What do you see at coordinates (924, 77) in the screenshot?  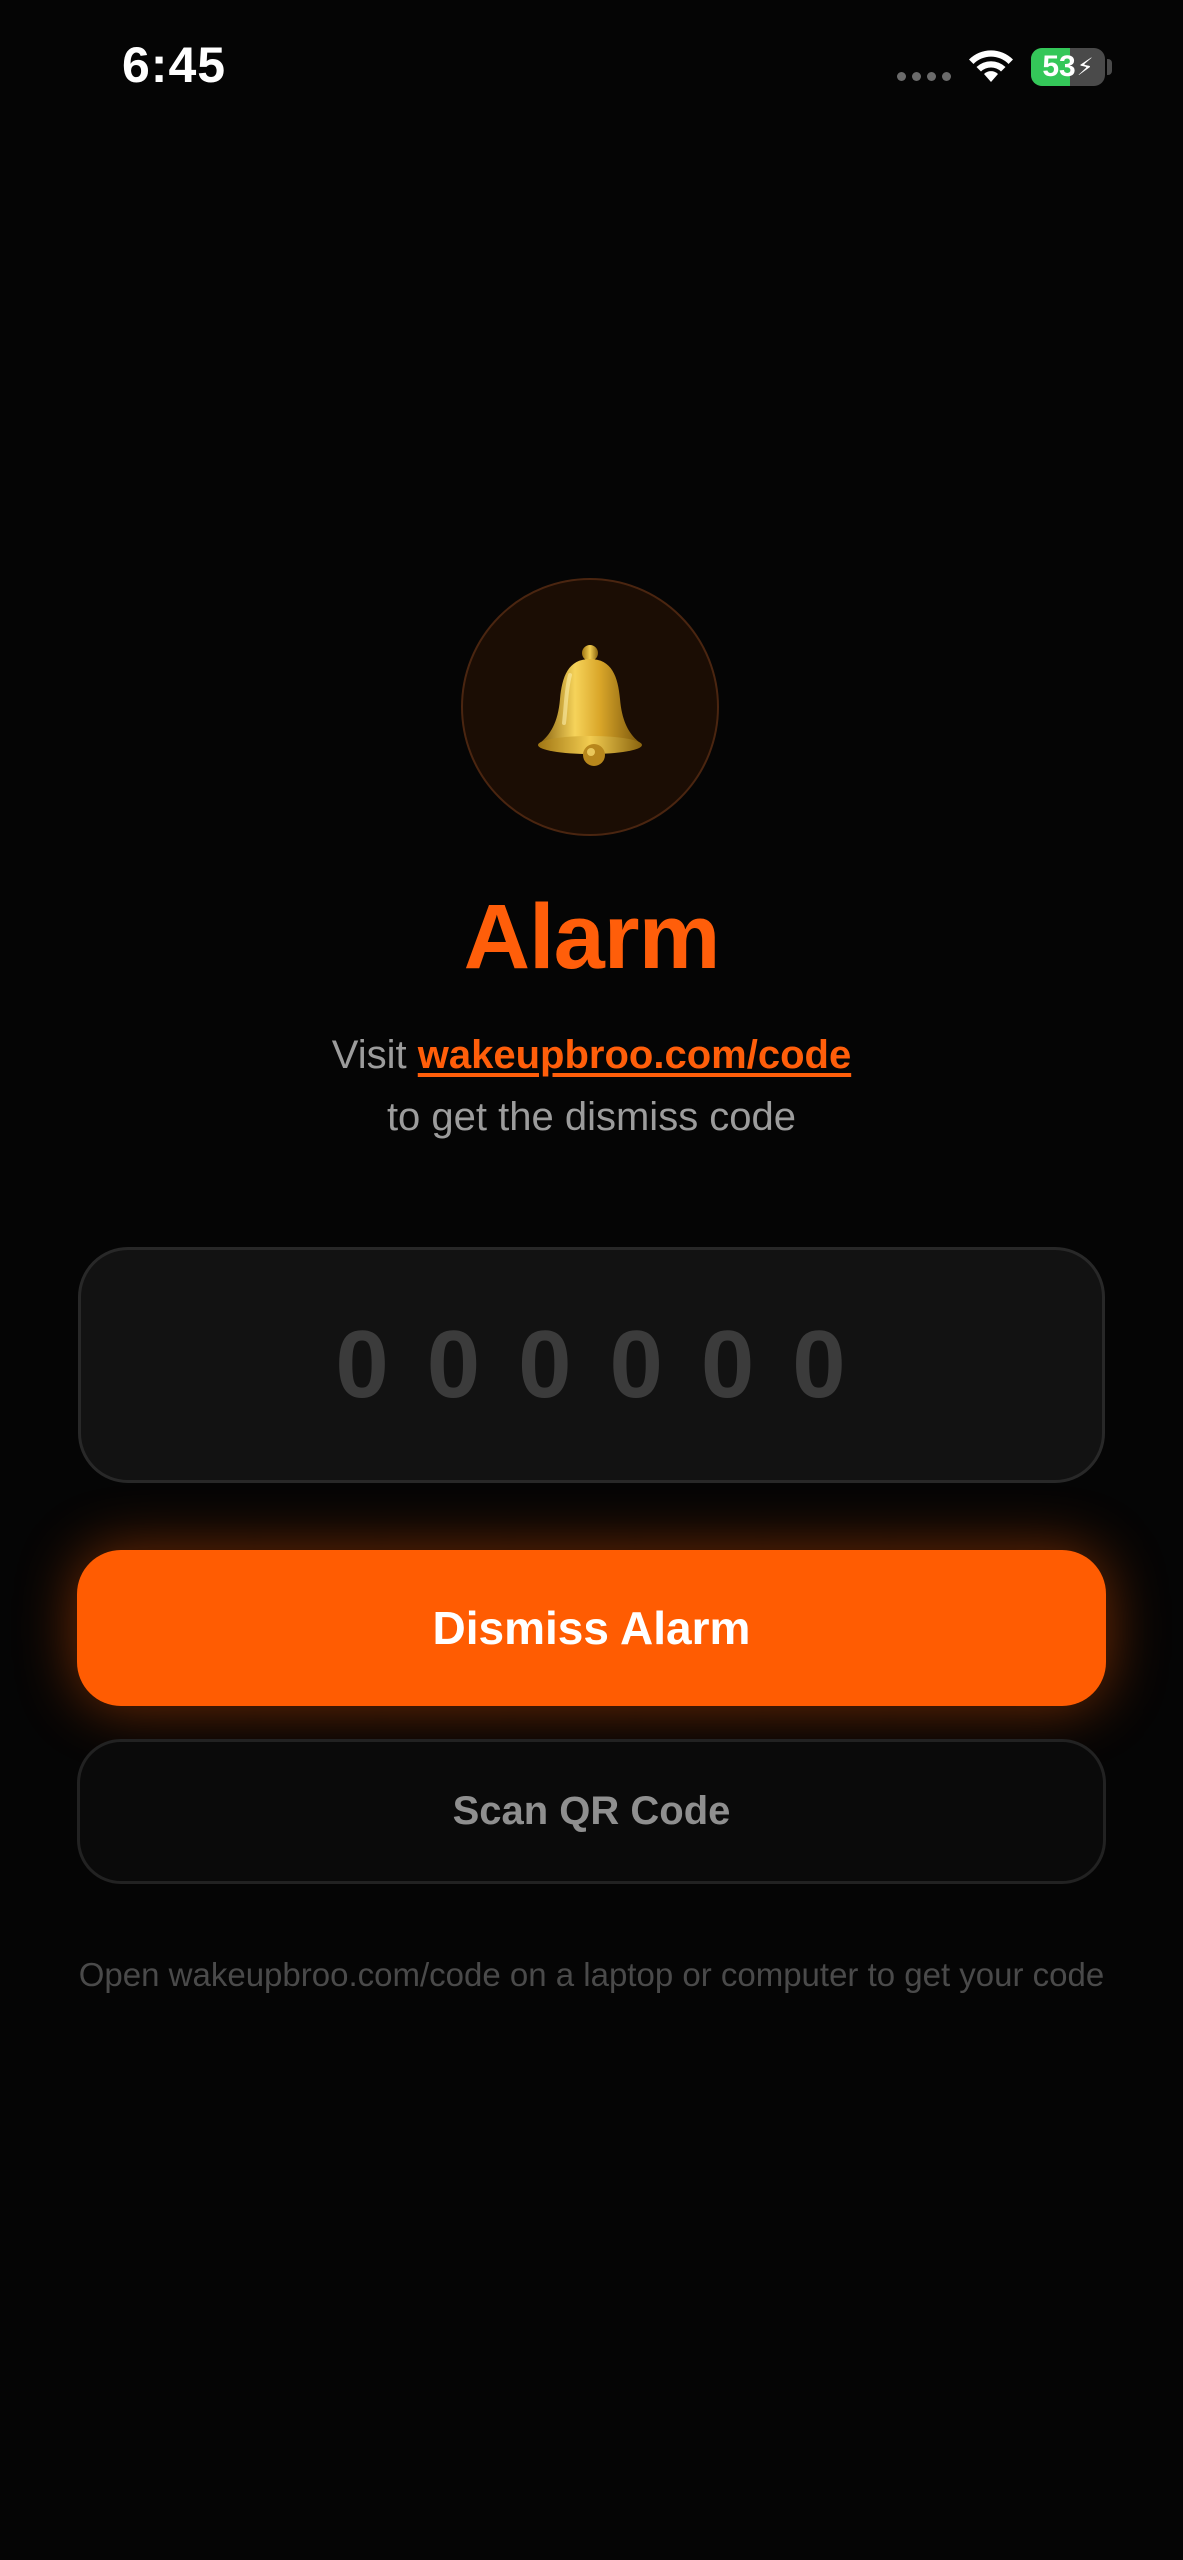 I see `cellular-dots-icon` at bounding box center [924, 77].